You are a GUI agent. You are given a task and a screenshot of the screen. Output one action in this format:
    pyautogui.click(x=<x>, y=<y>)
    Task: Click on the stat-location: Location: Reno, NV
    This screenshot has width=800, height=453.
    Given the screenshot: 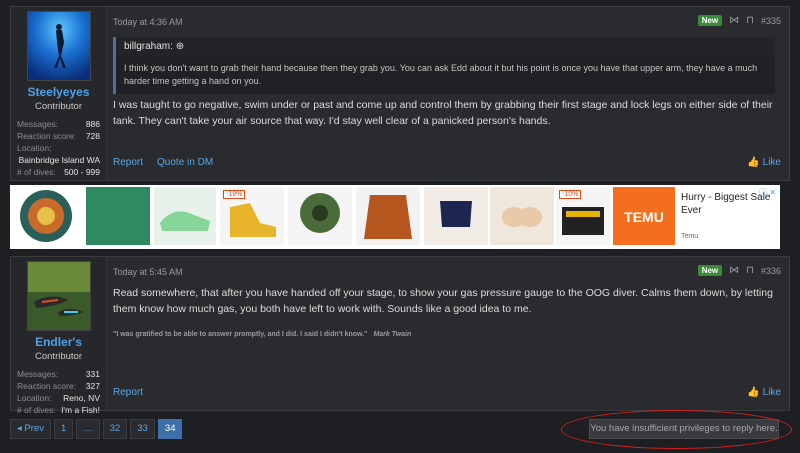 What is the action you would take?
    pyautogui.click(x=58, y=398)
    